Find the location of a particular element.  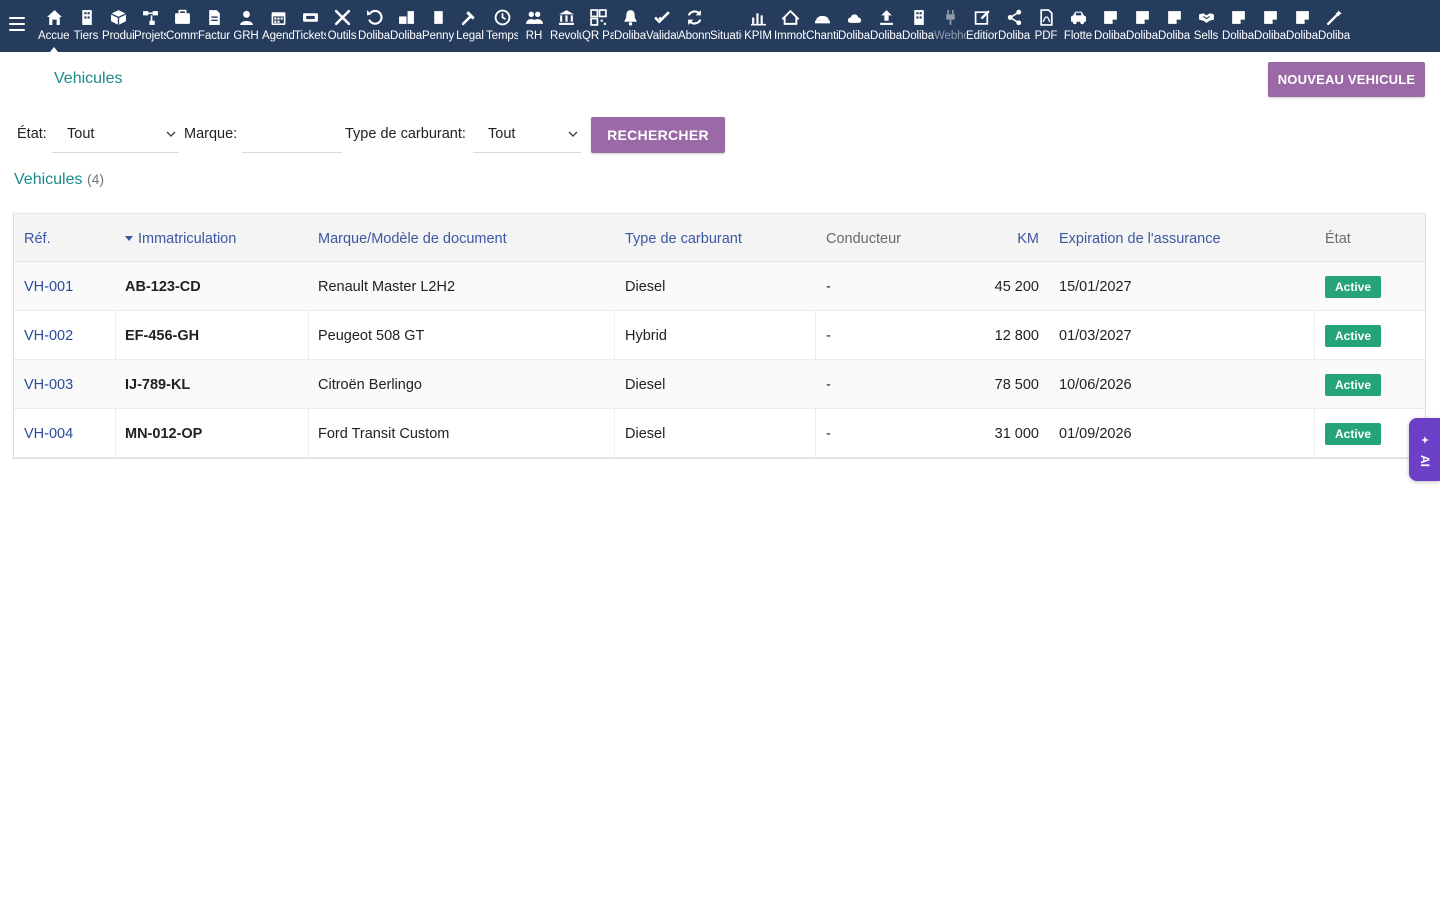

bookmark-icon is located at coordinates (438, 12).